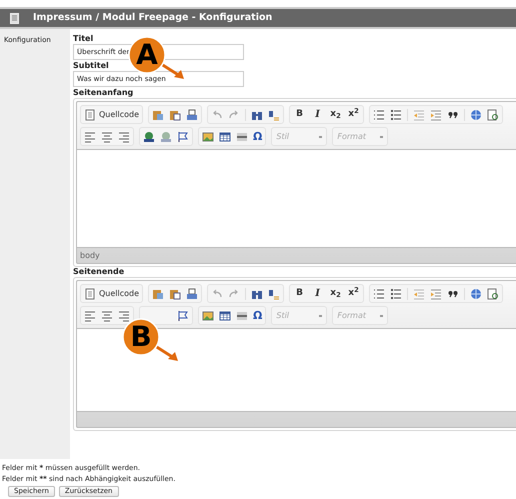 The height and width of the screenshot is (499, 516). I want to click on field-label: Seitenanfang, so click(103, 93).